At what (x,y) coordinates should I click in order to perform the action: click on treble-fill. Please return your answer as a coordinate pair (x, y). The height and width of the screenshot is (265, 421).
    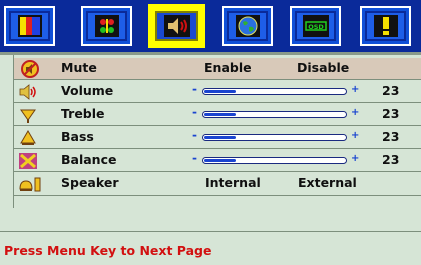
    Looking at the image, I should click on (220, 114).